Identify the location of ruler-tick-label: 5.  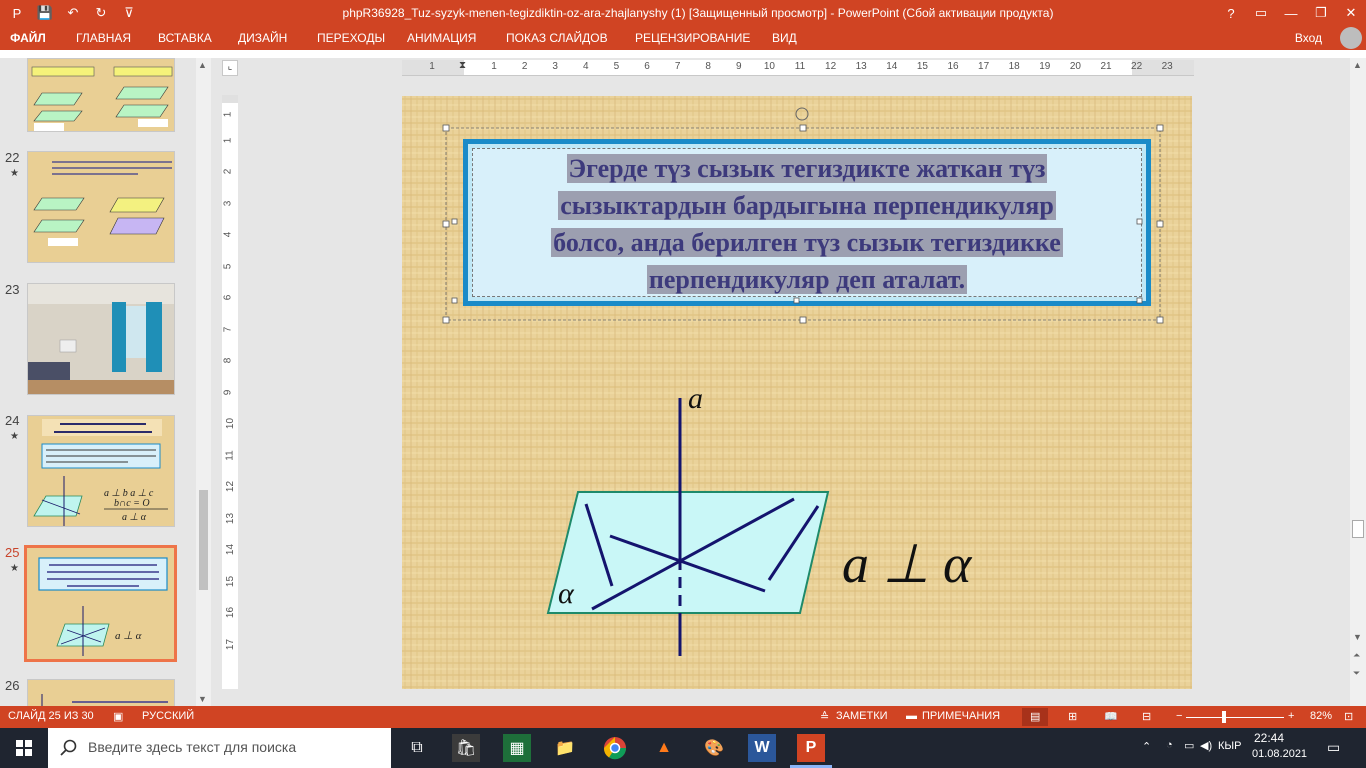
(228, 266).